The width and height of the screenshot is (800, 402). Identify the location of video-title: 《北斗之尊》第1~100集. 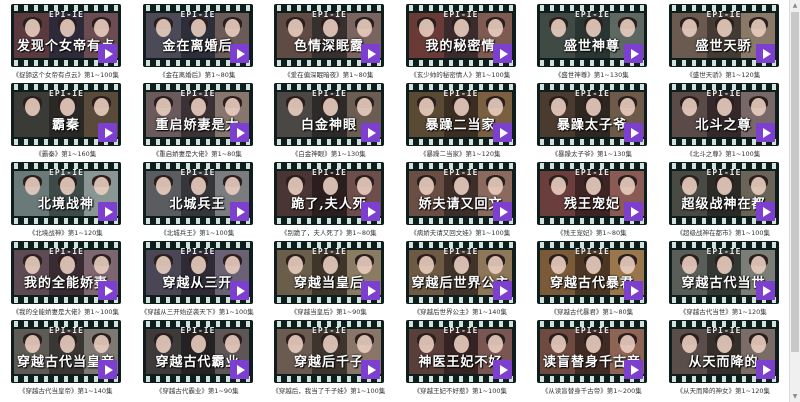
(724, 153).